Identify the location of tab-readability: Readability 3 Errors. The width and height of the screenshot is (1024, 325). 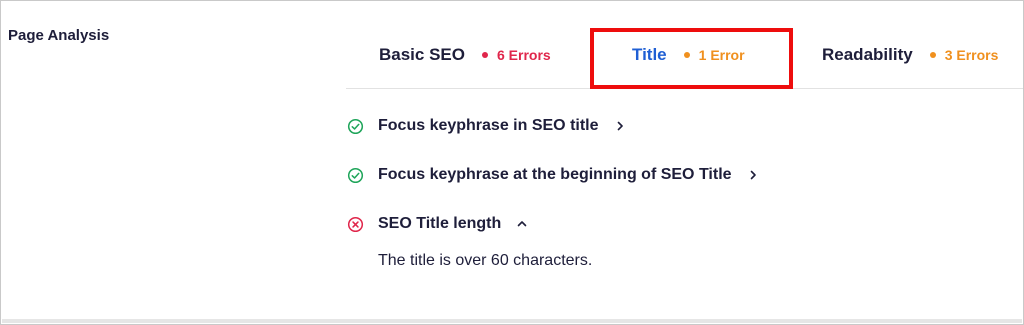
(910, 55).